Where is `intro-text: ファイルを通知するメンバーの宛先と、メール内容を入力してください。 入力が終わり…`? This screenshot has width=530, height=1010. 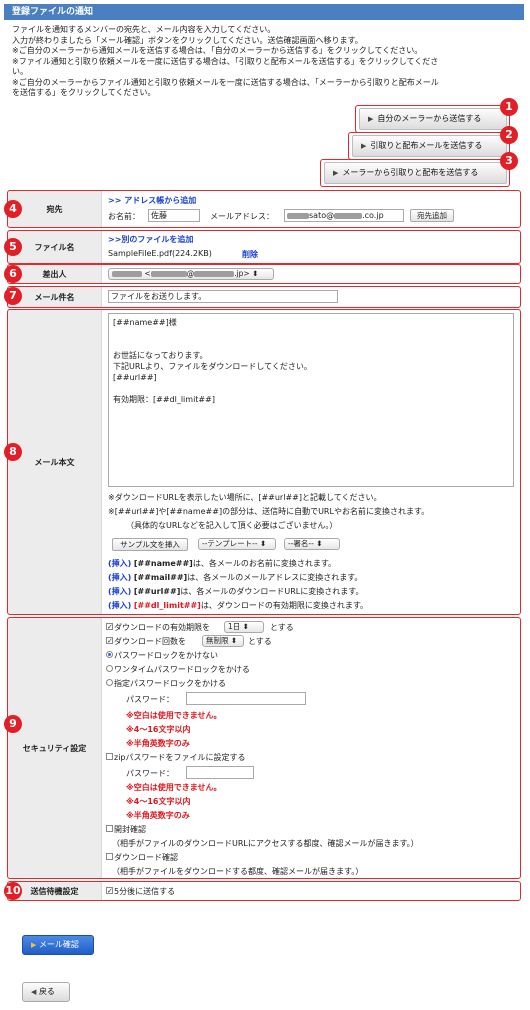 intro-text: ファイルを通知するメンバーの宛先と、メール内容を入力してください。 入力が終わり… is located at coordinates (267, 62).